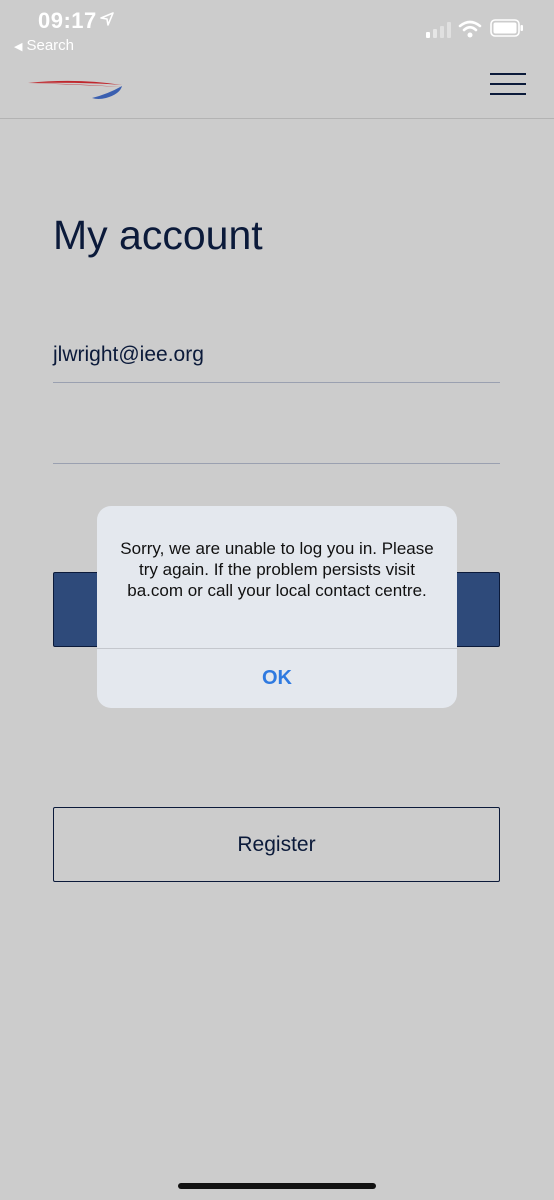 This screenshot has width=554, height=1200. I want to click on wifi-icon, so click(470, 29).